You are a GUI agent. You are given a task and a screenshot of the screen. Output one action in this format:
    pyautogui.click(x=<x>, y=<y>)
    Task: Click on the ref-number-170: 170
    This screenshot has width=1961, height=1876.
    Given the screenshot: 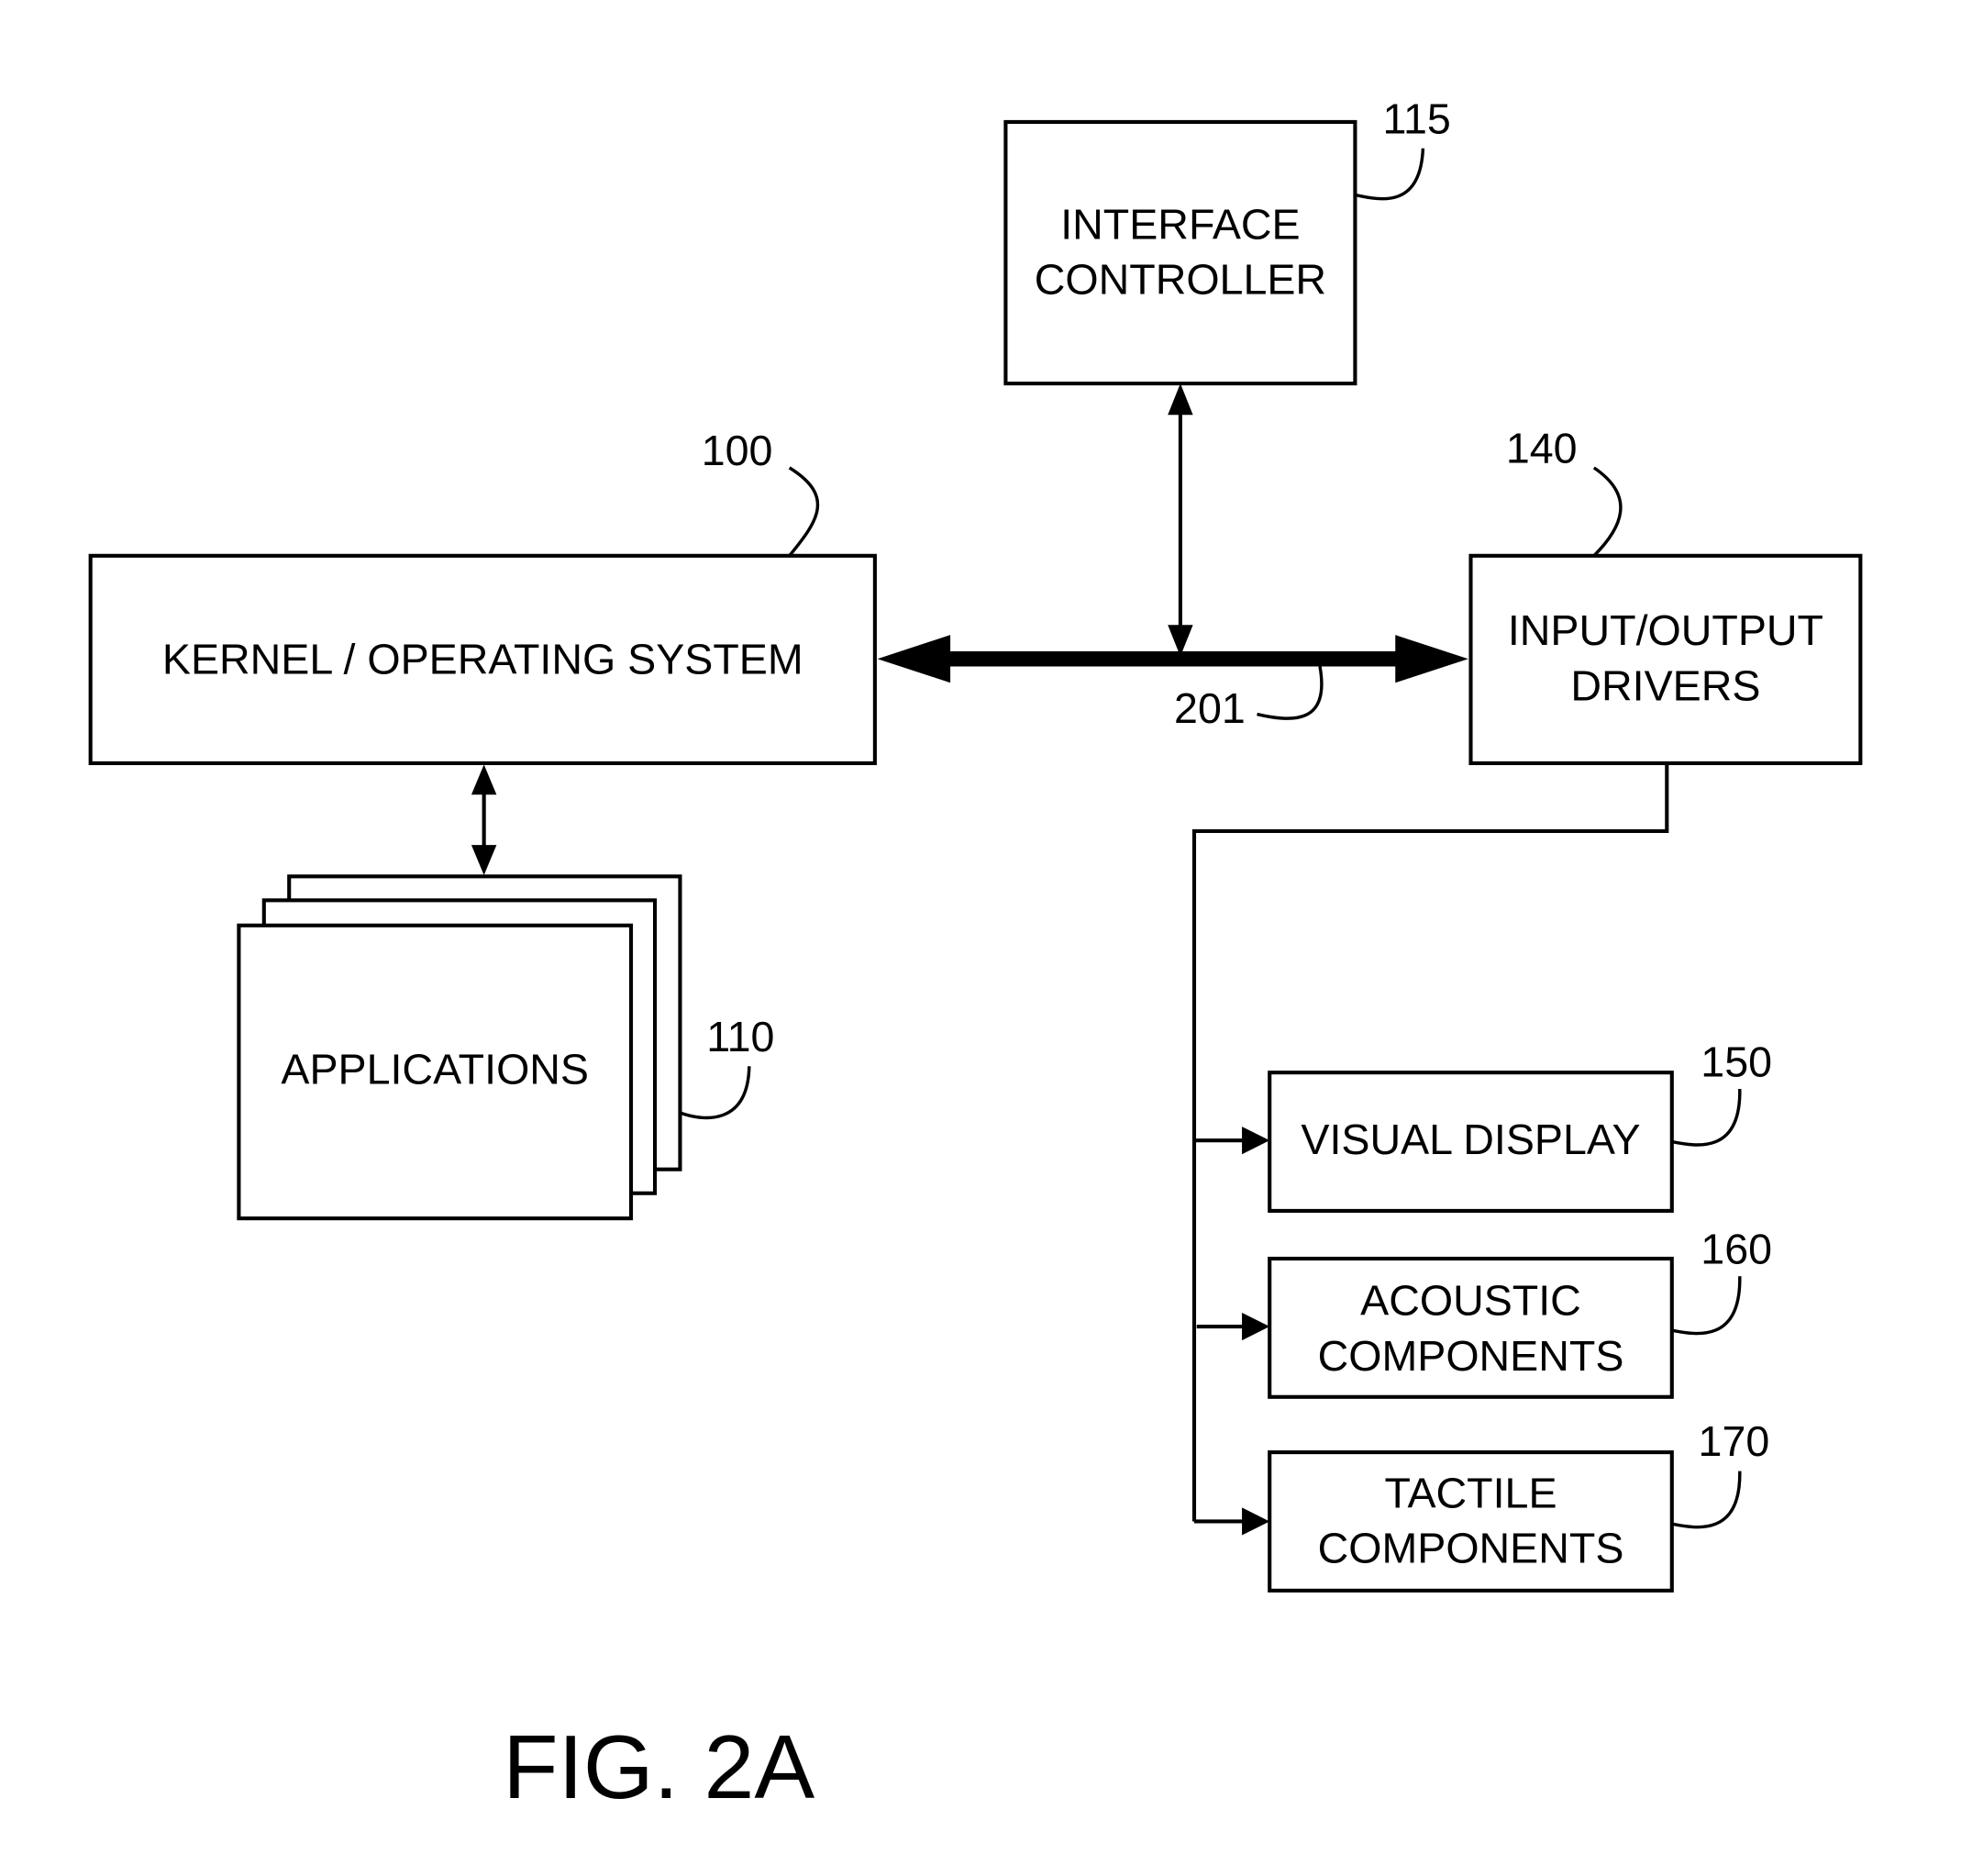 What is the action you would take?
    pyautogui.click(x=1734, y=1441)
    